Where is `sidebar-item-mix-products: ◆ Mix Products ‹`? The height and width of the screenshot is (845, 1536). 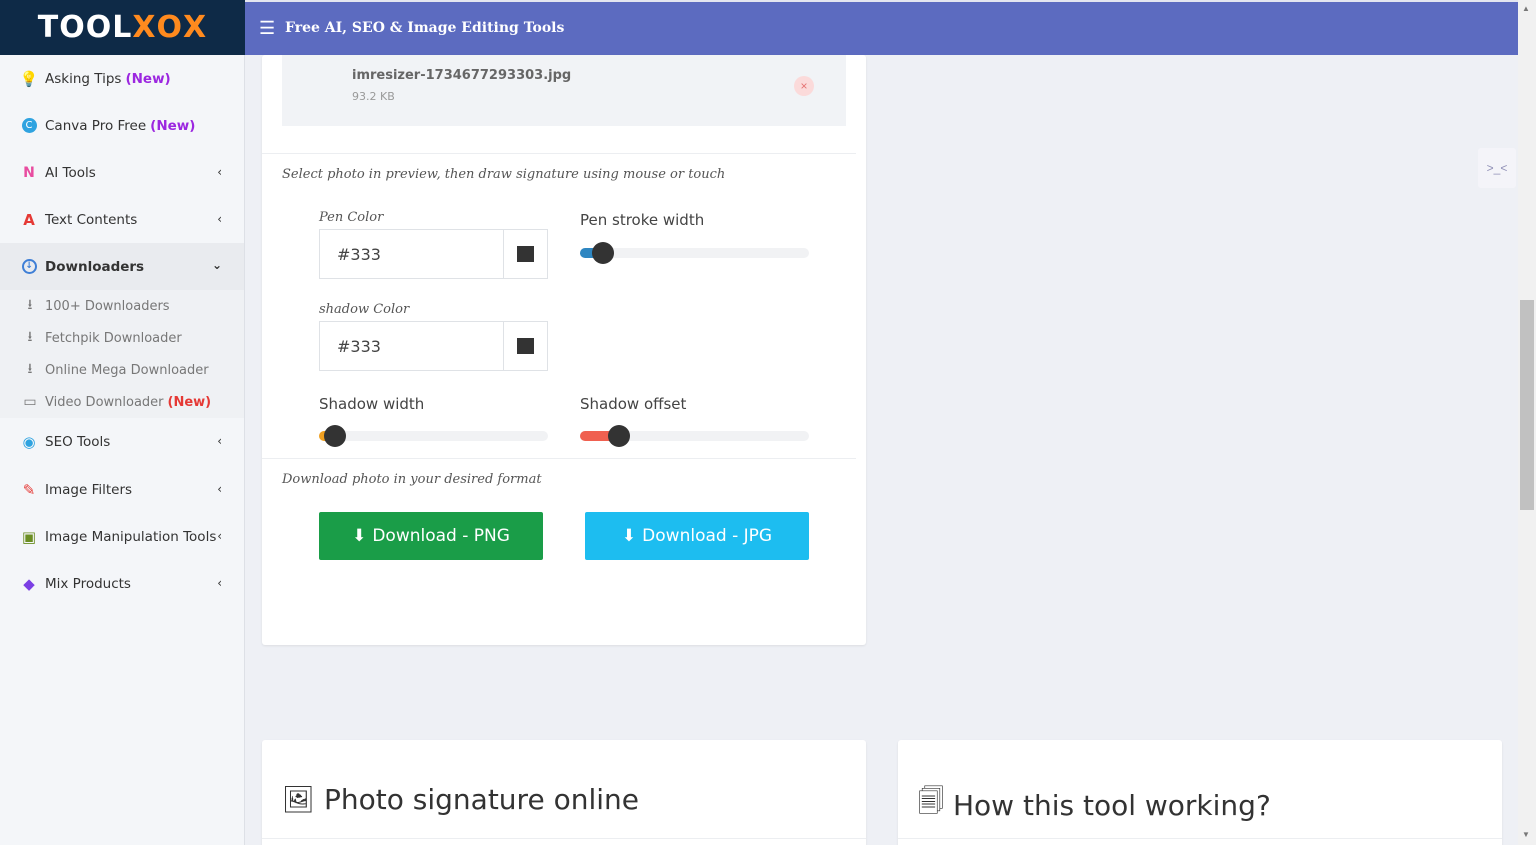
sidebar-item-mix-products: ◆ Mix Products ‹ is located at coordinates (122, 583).